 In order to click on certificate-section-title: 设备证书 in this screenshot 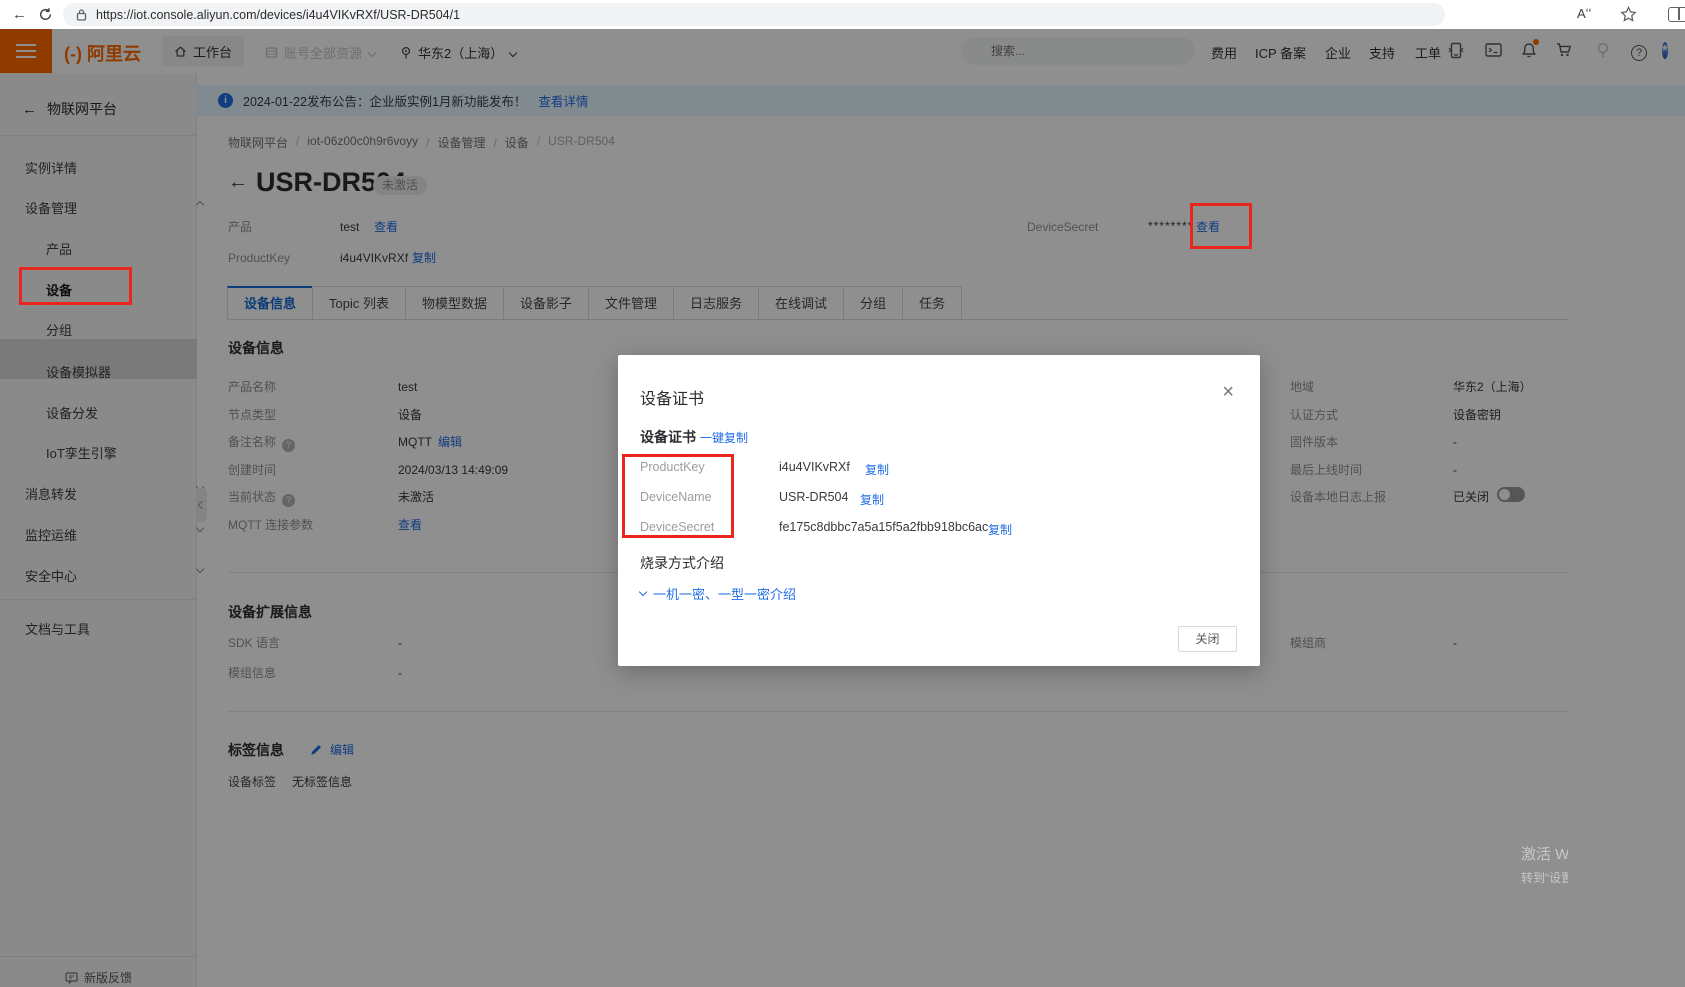, I will do `click(668, 437)`.